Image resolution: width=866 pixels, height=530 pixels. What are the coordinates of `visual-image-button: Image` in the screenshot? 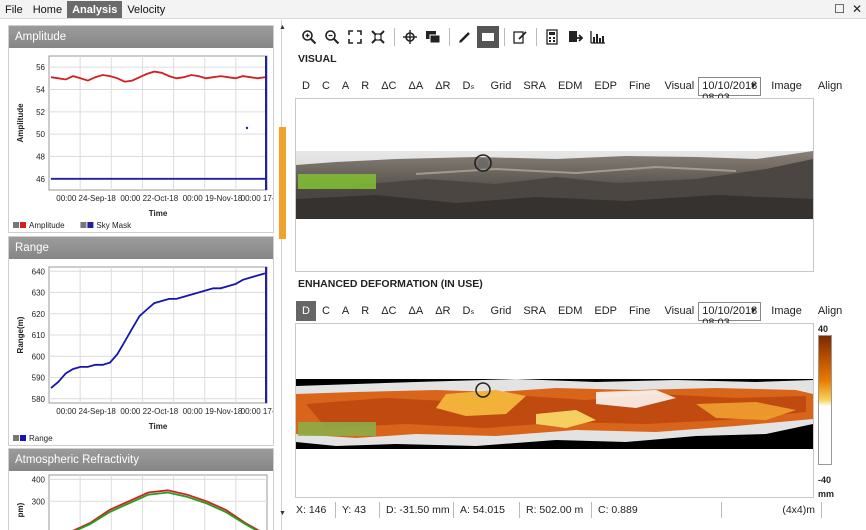 It's located at (786, 86).